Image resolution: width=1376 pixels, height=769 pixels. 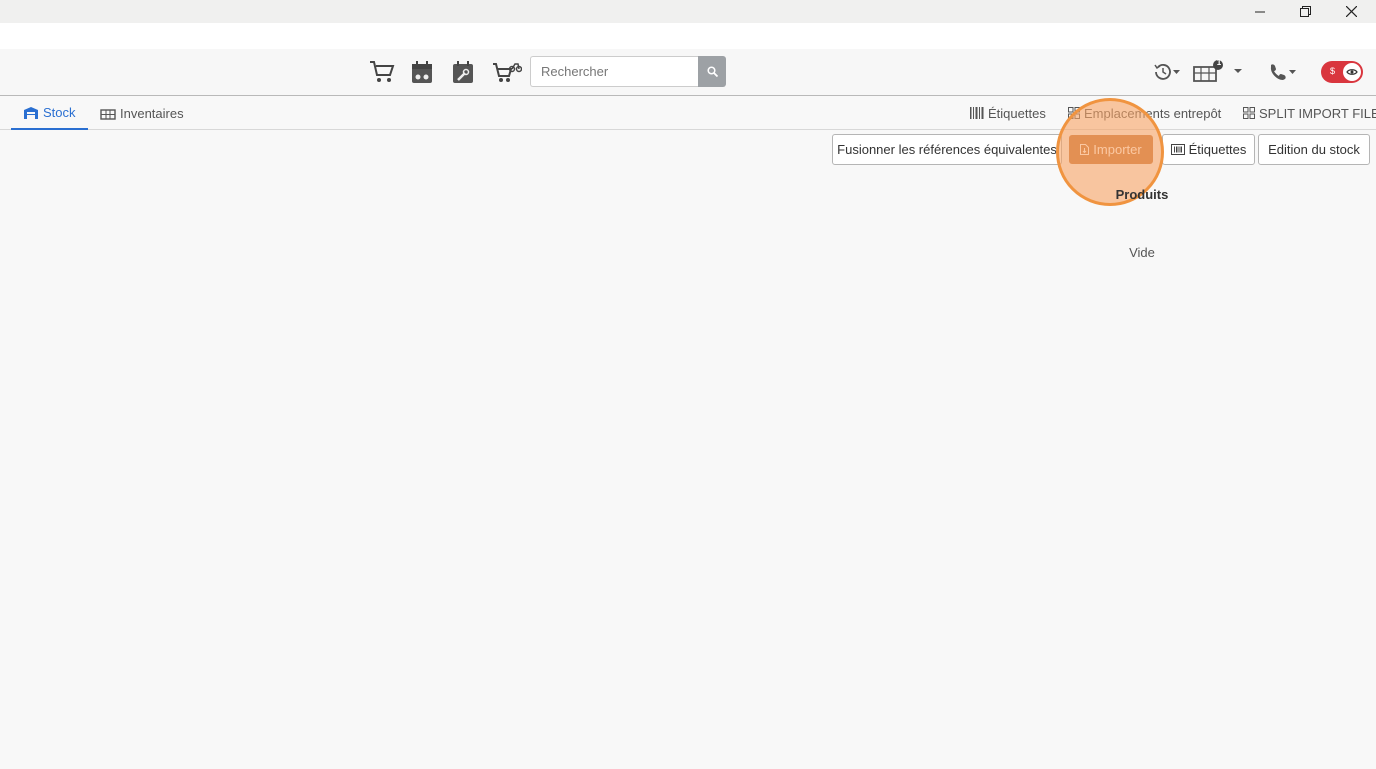 I want to click on main-navbar: 1 $, so click(x=688, y=72).